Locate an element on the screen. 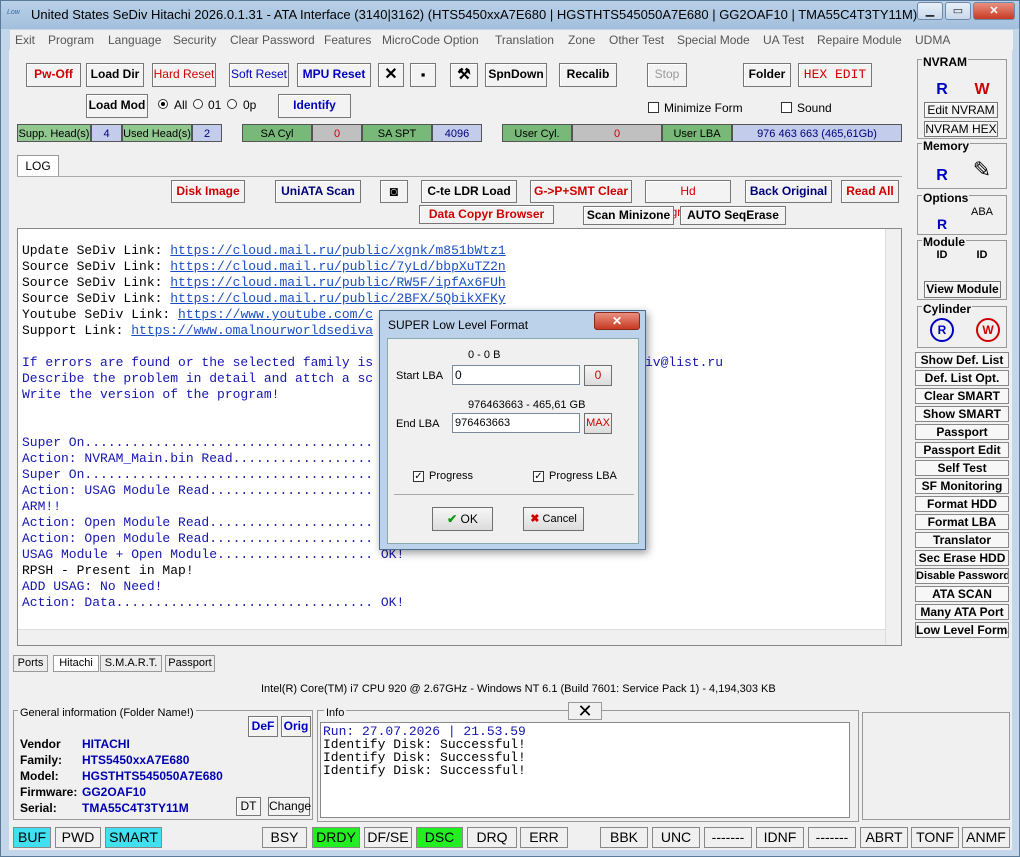 This screenshot has height=857, width=1020. sf-monitoring-button: SF Monitoring is located at coordinates (962, 486).